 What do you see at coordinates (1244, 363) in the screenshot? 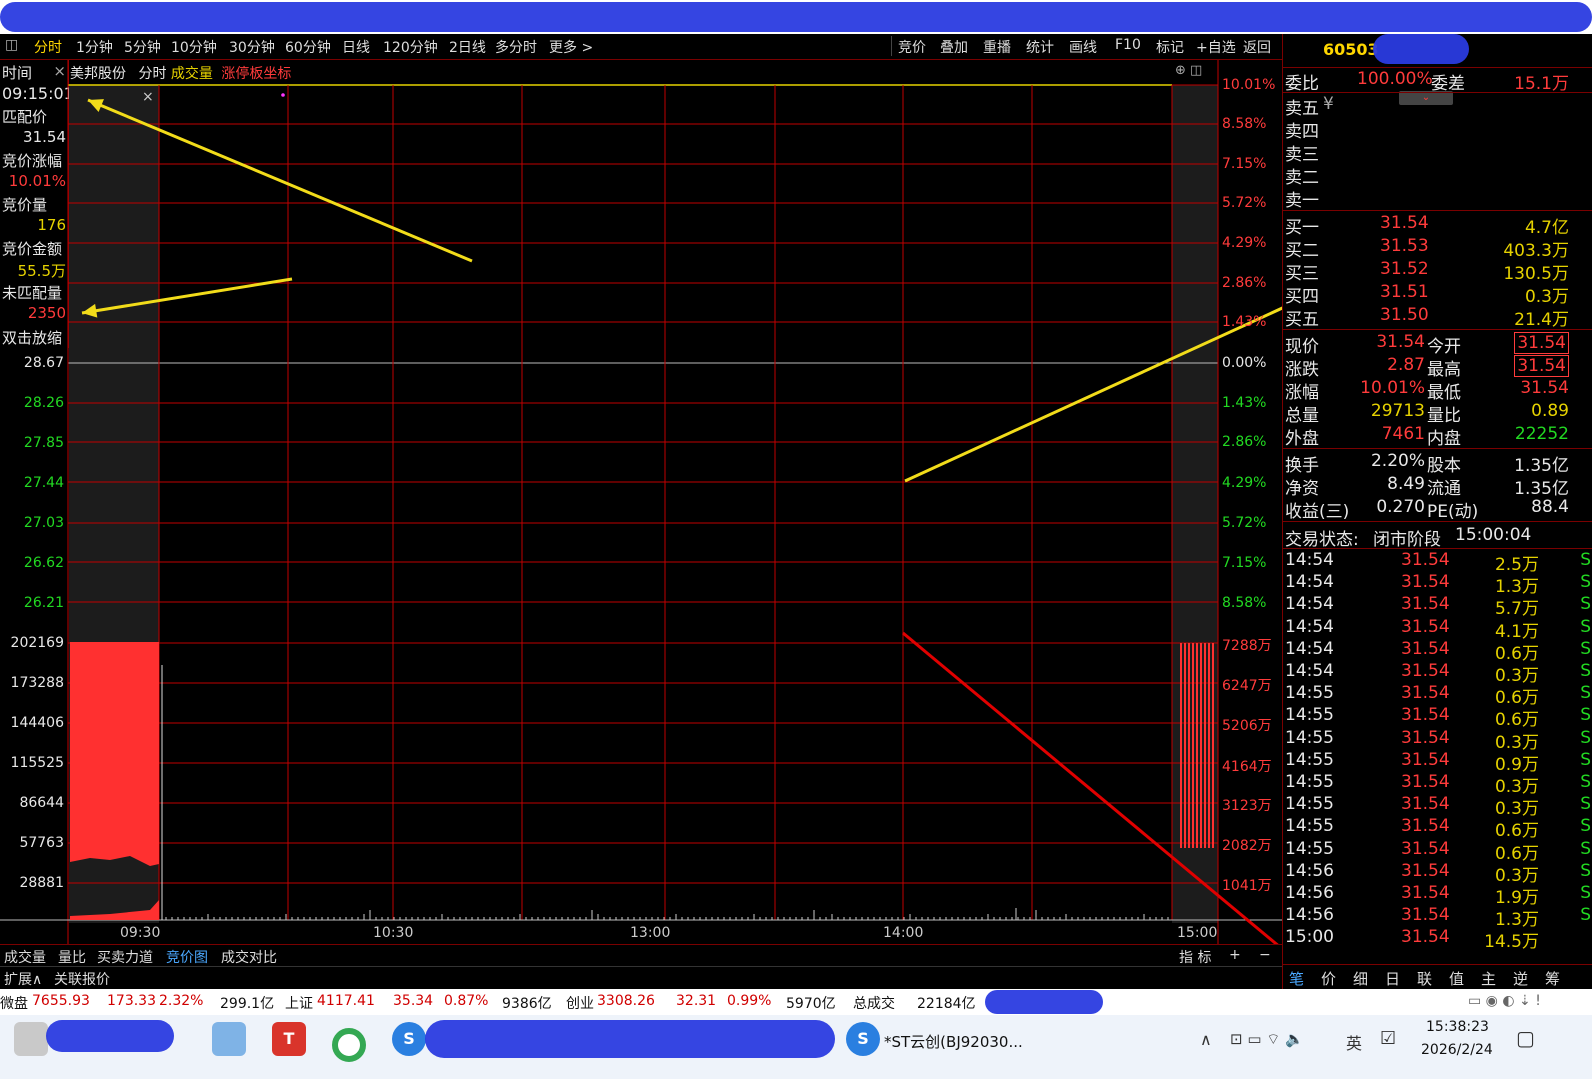
I see `pct-tick: 0.00%` at bounding box center [1244, 363].